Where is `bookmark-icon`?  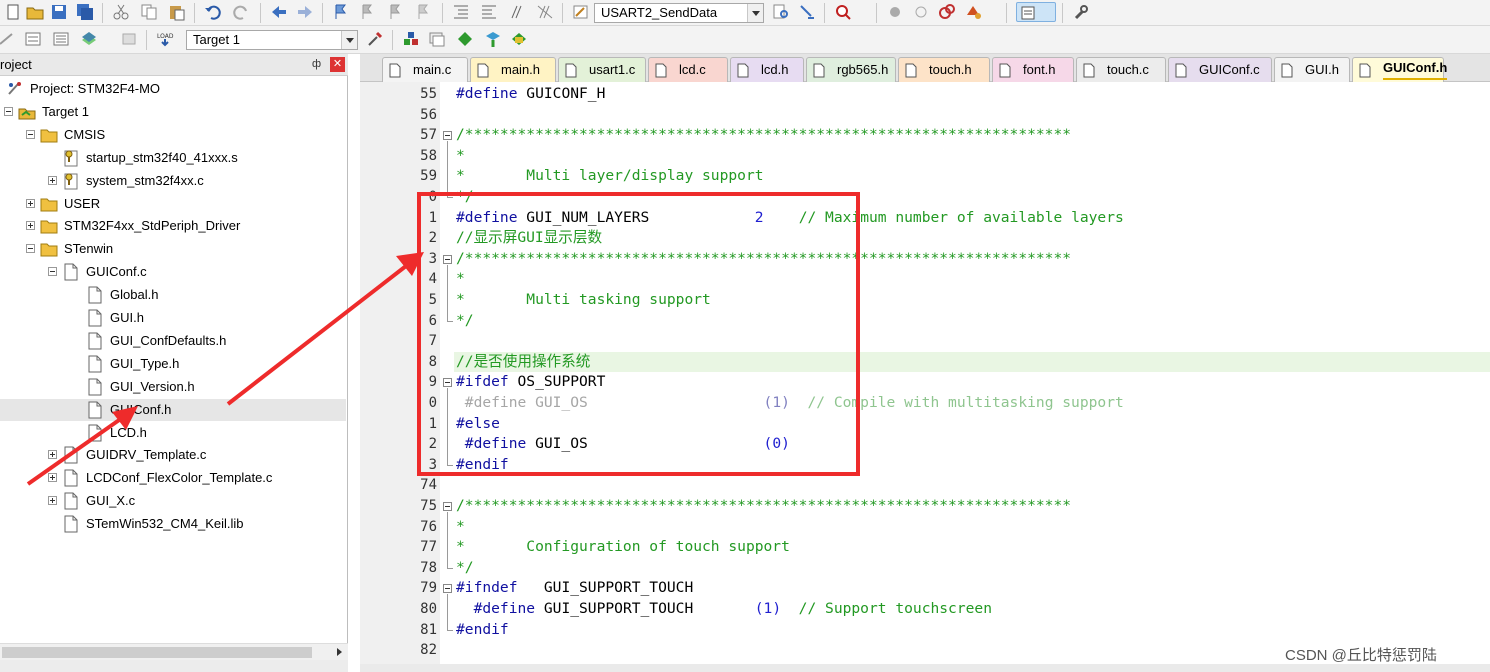
bookmark-icon is located at coordinates (341, 12).